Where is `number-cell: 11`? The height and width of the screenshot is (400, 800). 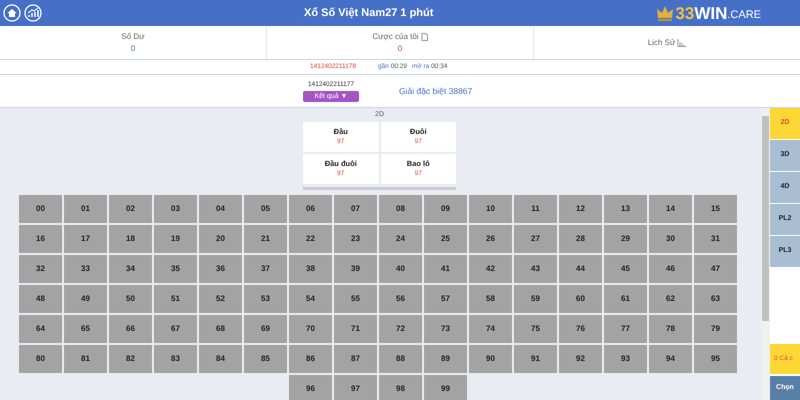
number-cell: 11 is located at coordinates (535, 208).